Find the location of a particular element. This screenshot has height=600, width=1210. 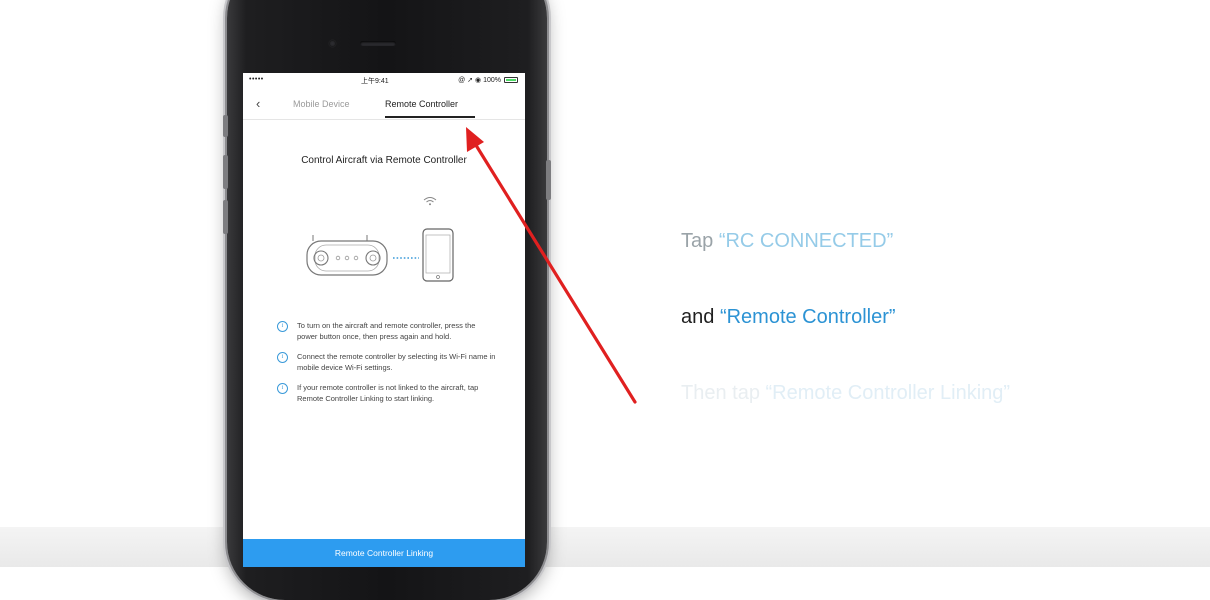

caption-step-1: Tap “RC CONNECTED” is located at coordinates (787, 241).